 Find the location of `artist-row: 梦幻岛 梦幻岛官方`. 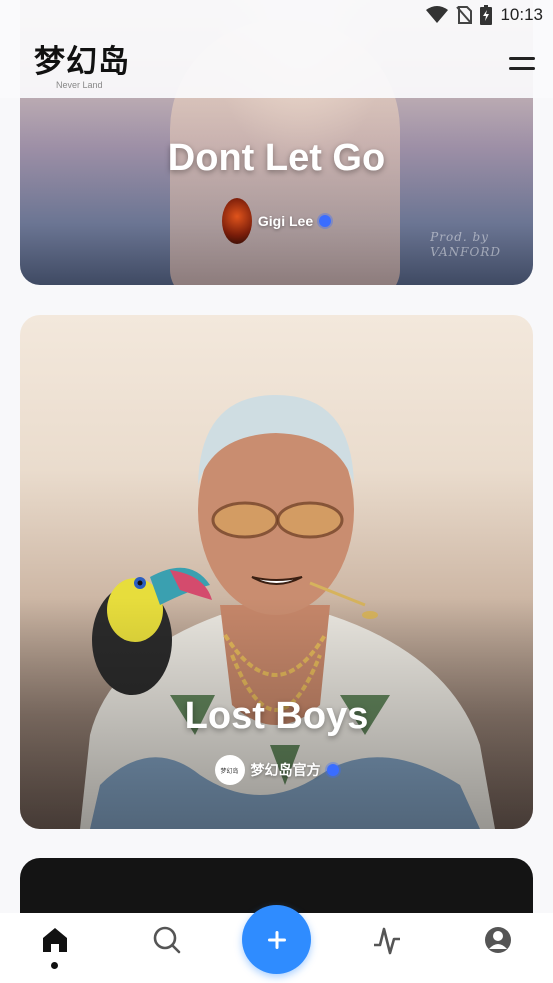

artist-row: 梦幻岛 梦幻岛官方 is located at coordinates (276, 770).